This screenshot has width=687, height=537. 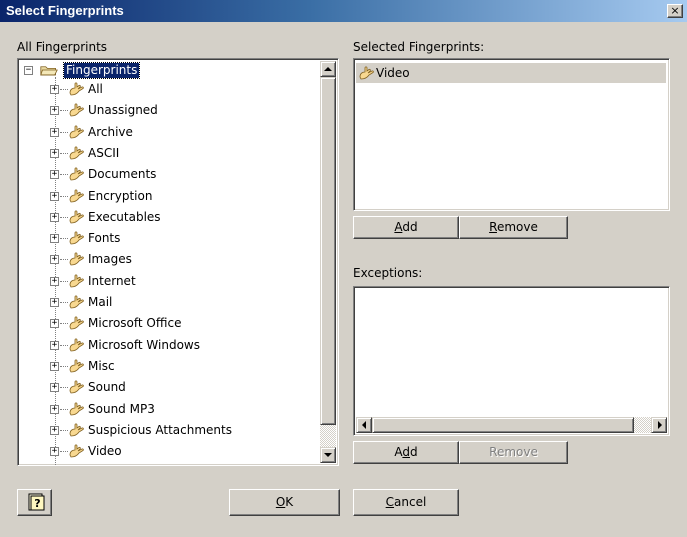 What do you see at coordinates (49, 71) in the screenshot?
I see `open-folder-icon` at bounding box center [49, 71].